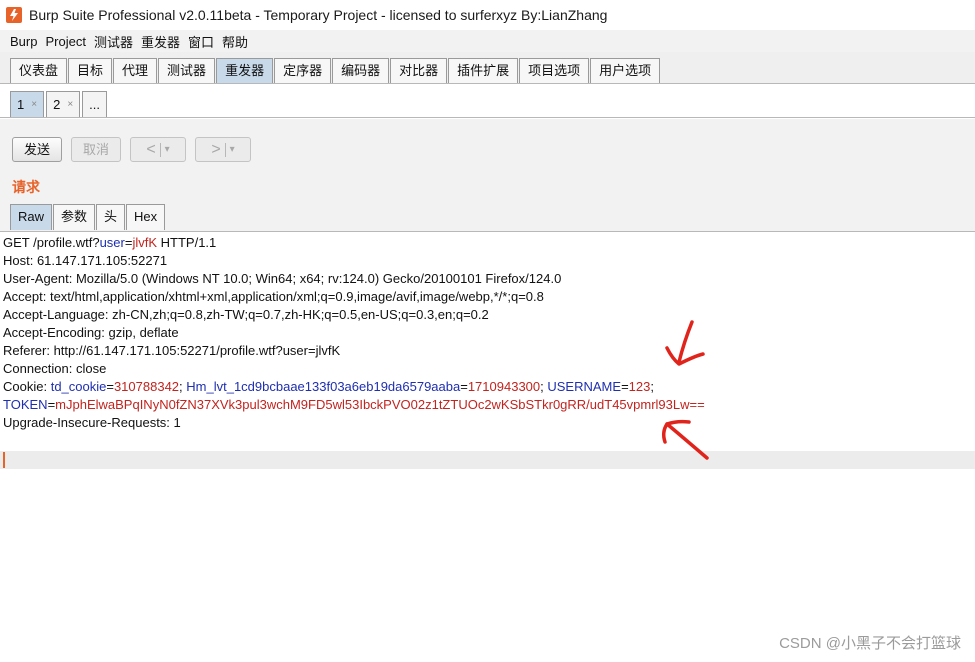 The width and height of the screenshot is (975, 662). What do you see at coordinates (639, 386) in the screenshot?
I see `cookie-value-username: 123` at bounding box center [639, 386].